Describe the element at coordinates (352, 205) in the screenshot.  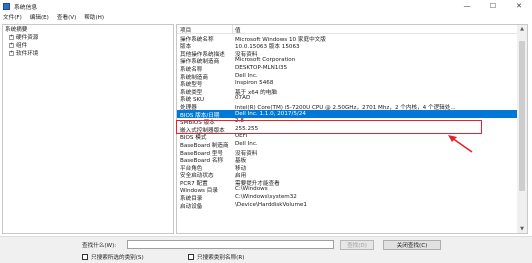
I see `table-row: 启动设备 \Device\HarddiskVolume1` at that location.